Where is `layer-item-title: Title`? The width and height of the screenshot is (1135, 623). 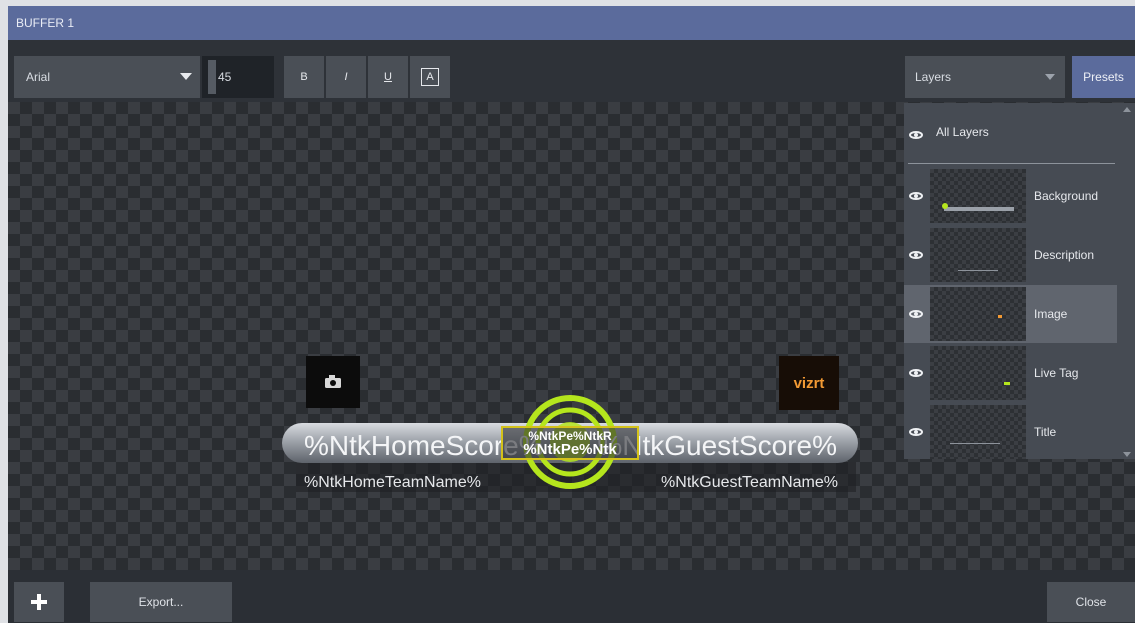 layer-item-title: Title is located at coordinates (1010, 432).